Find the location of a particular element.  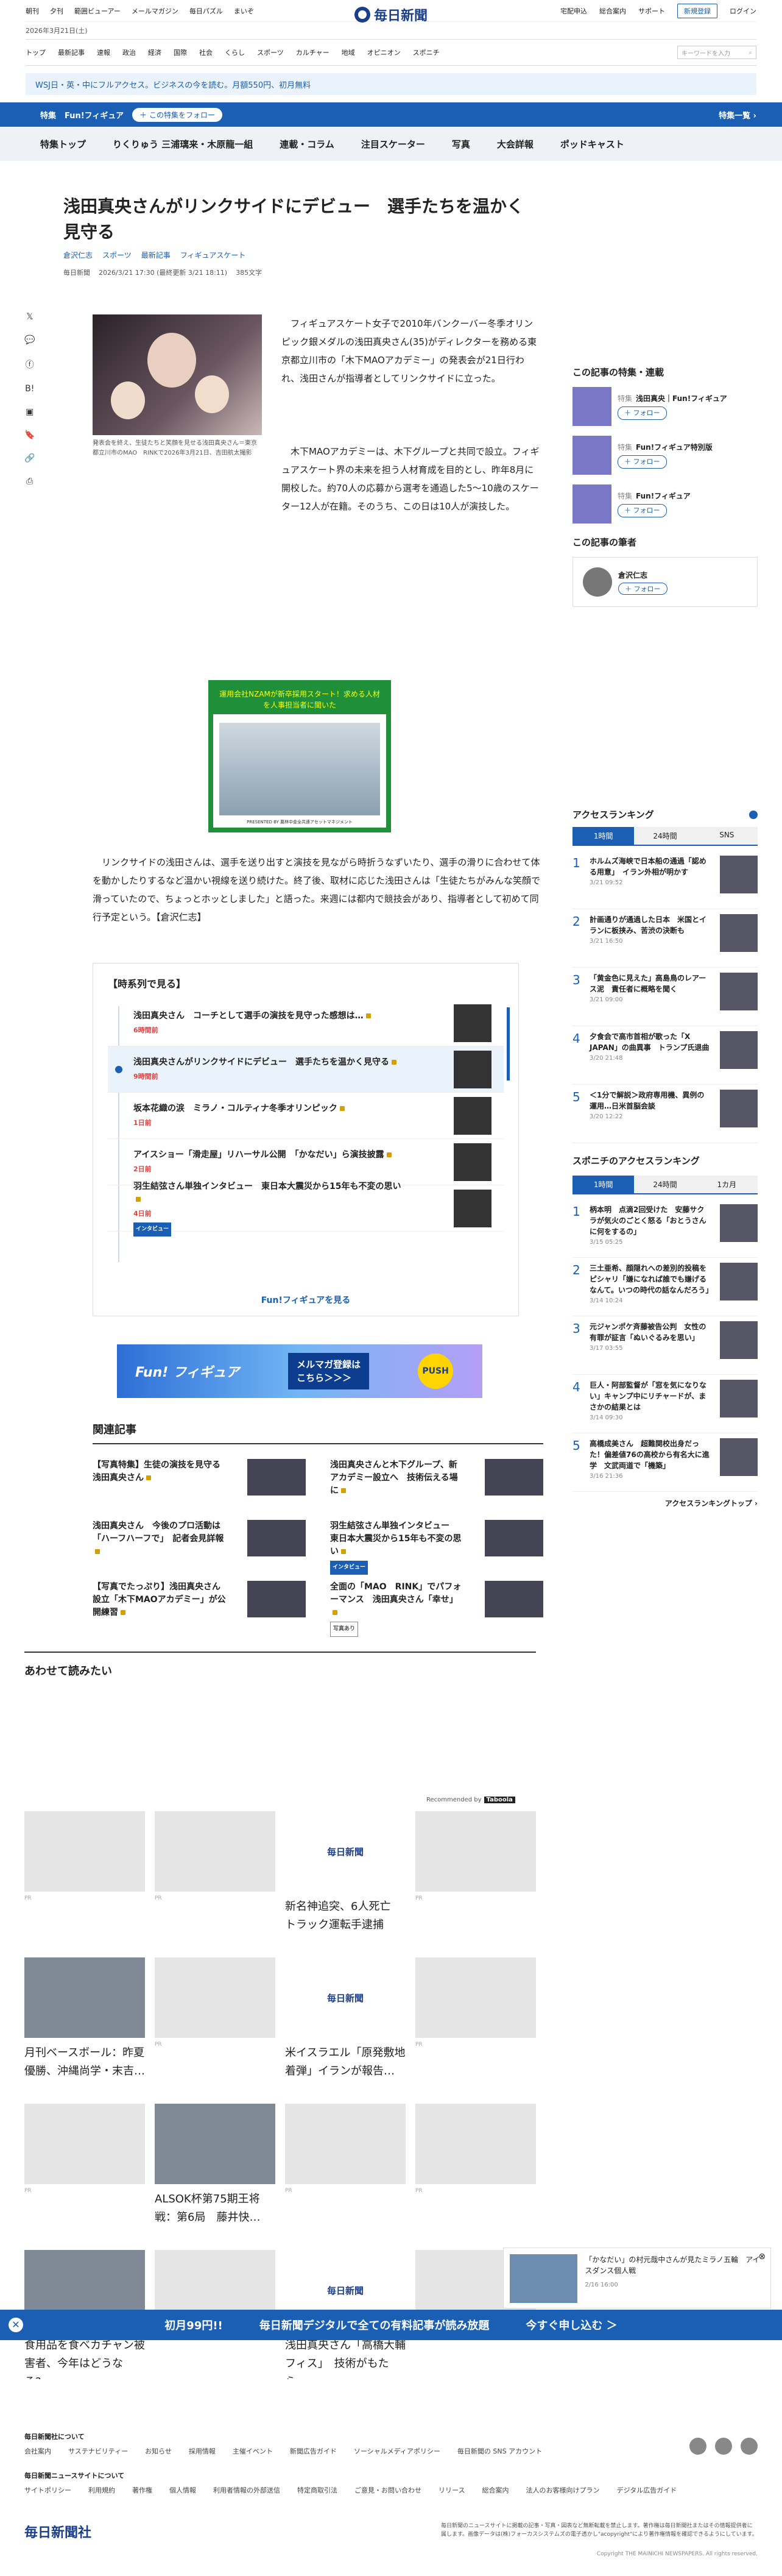

timeline-more-link: Fun!フィギュアを見る is located at coordinates (305, 1300).